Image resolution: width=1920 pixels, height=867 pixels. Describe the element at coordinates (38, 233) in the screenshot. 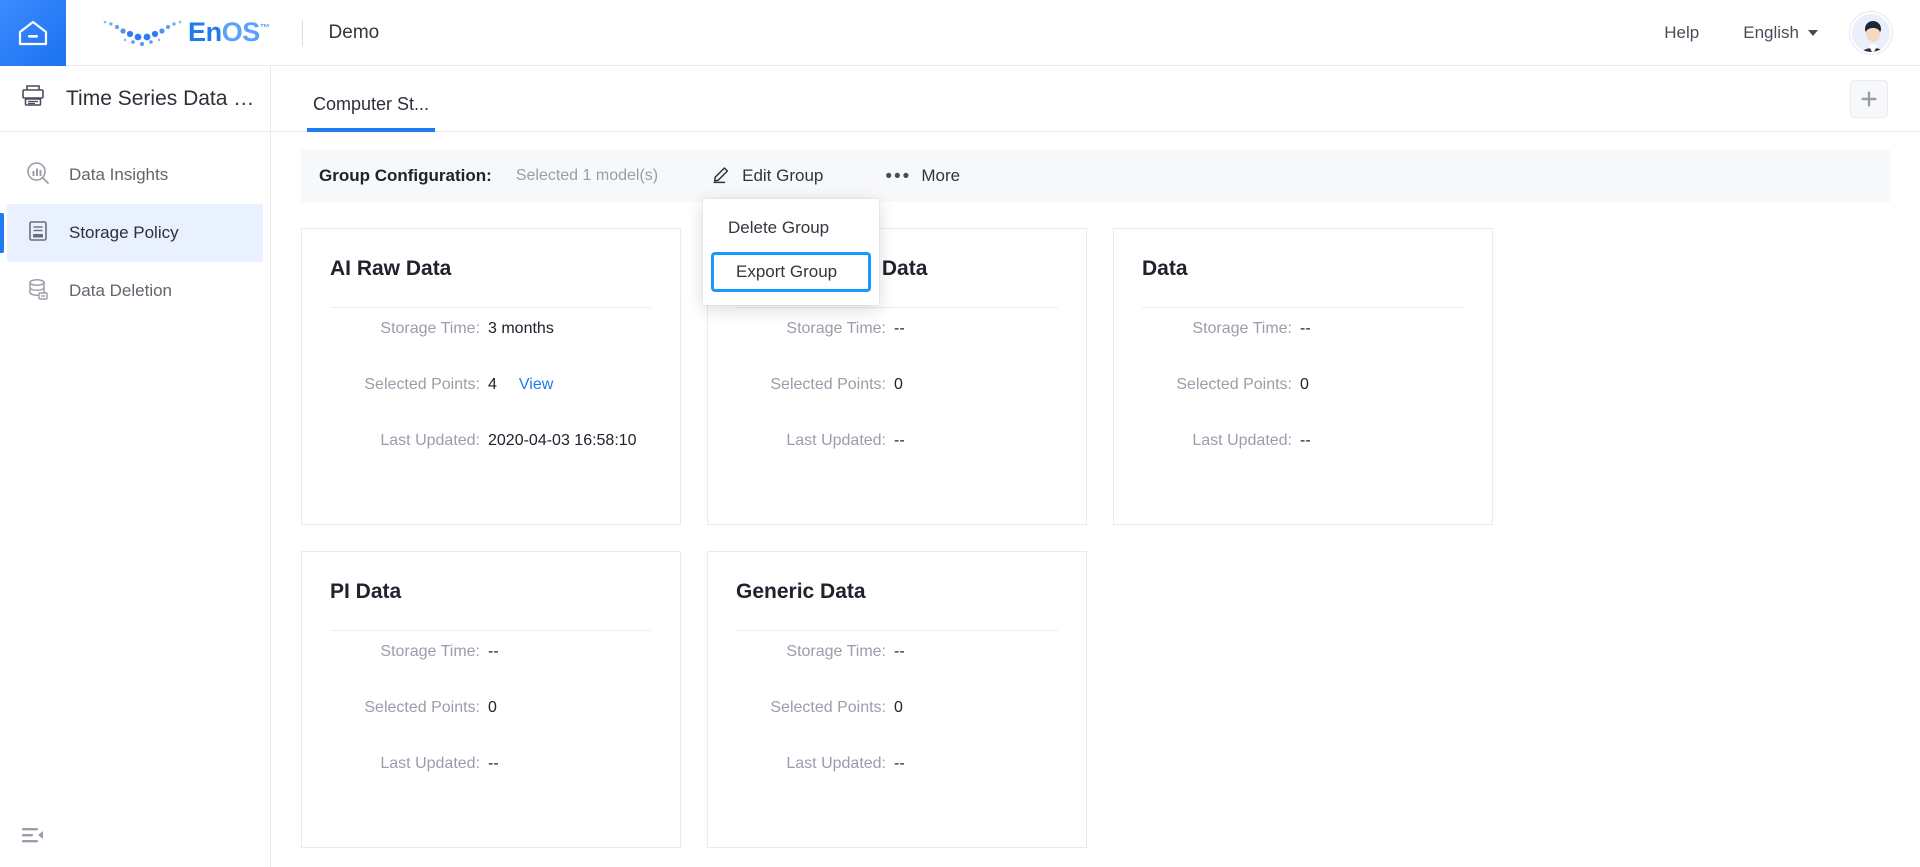

I see `storage-policy-icon` at that location.